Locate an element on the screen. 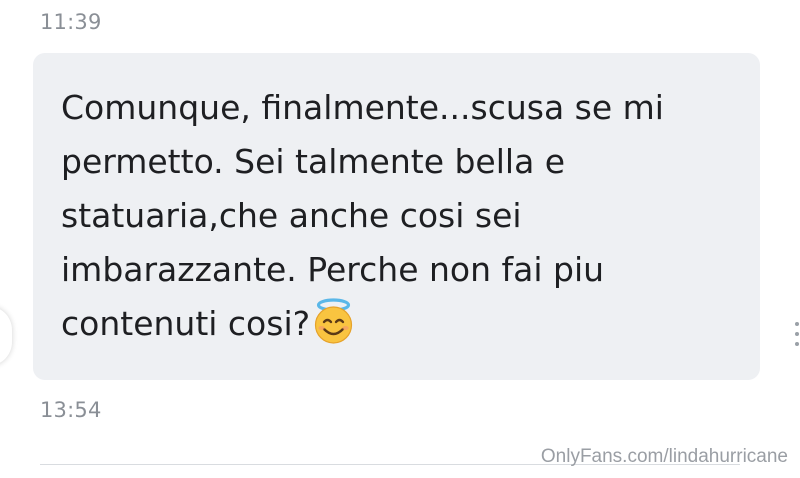 Image resolution: width=800 pixels, height=478 pixels. swipe-handle is located at coordinates (6, 336).